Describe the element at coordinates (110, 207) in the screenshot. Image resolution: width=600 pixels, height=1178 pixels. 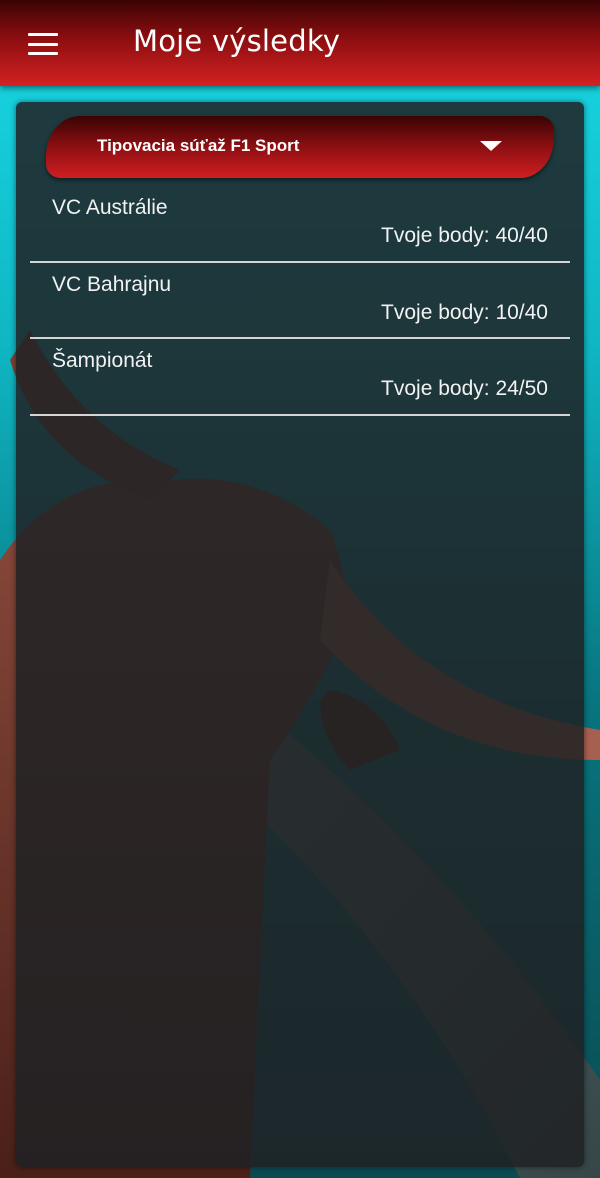
I see `result-name: VC Austrálie` at that location.